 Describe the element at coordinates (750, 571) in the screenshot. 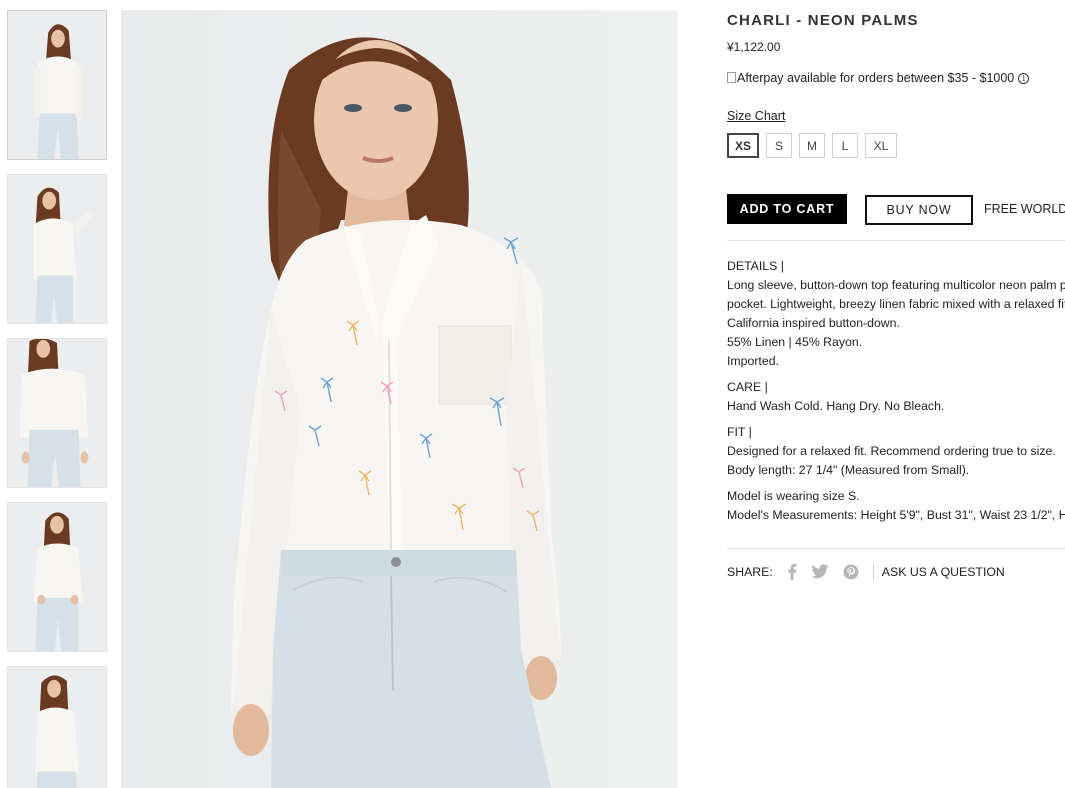

I see `share-label: SHARE:` at that location.